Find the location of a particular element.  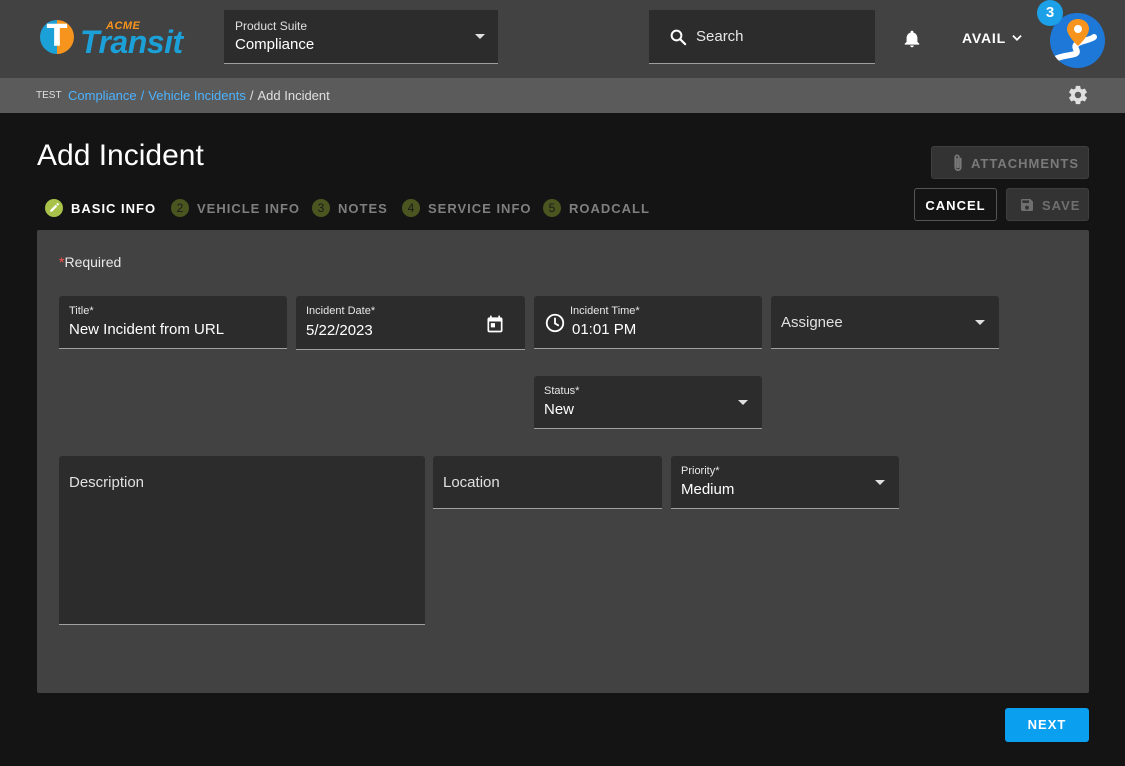

status-value: New is located at coordinates (559, 409).